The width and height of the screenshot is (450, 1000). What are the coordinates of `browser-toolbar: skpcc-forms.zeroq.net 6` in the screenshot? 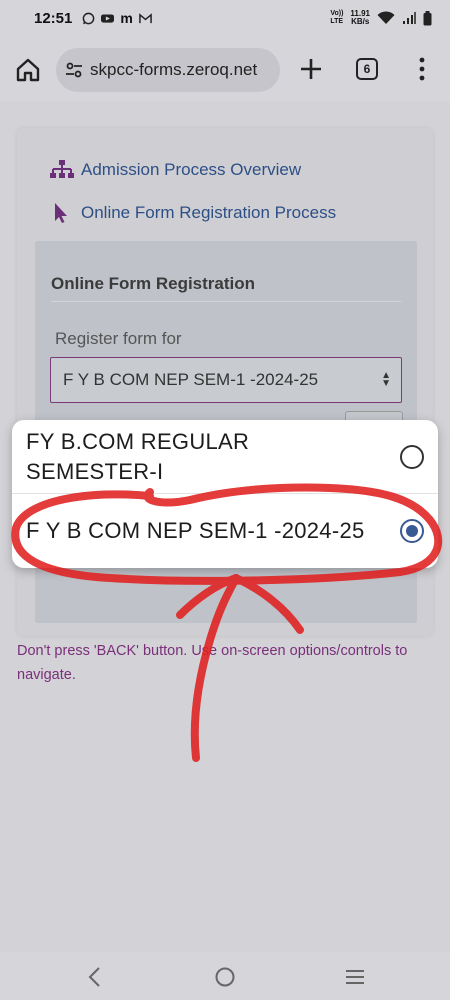 It's located at (225, 69).